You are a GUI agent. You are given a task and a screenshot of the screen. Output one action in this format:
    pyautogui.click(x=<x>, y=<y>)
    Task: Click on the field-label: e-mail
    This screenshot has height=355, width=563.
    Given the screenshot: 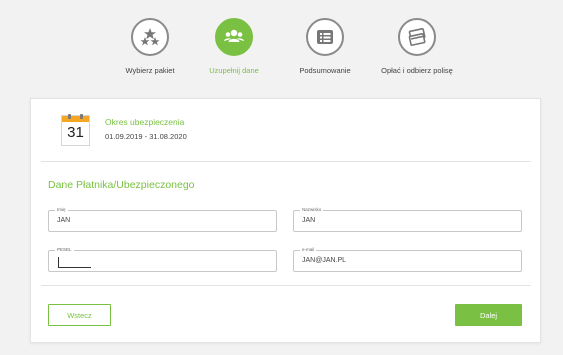 What is the action you would take?
    pyautogui.click(x=308, y=250)
    